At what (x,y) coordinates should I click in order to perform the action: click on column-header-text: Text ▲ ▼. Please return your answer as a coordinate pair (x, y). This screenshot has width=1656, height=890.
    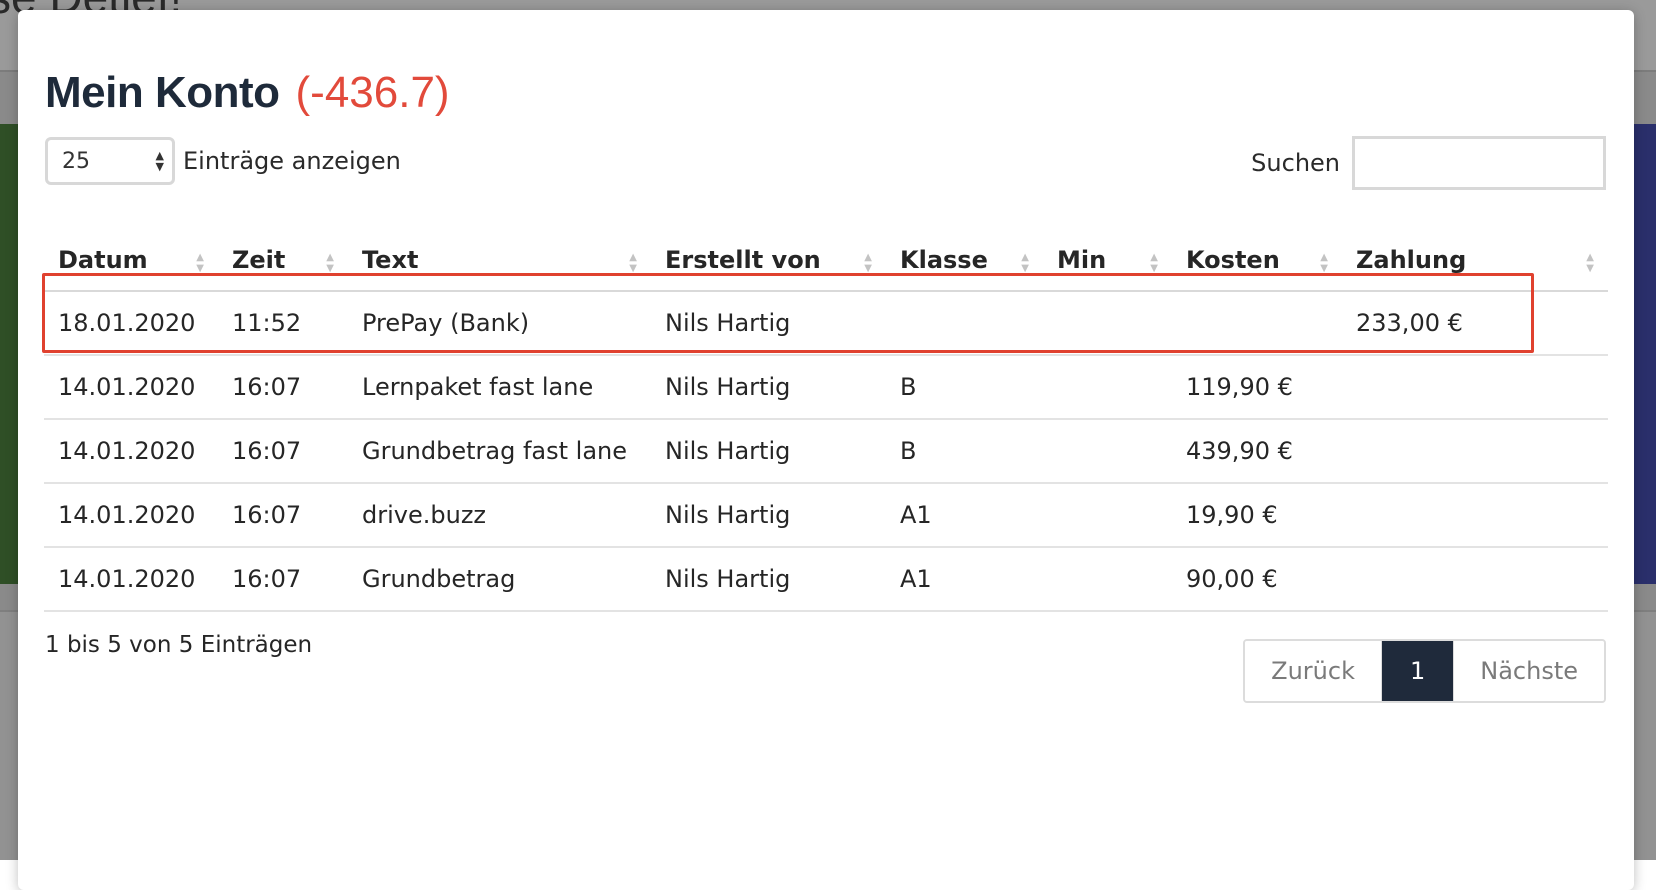
    Looking at the image, I should click on (499, 261).